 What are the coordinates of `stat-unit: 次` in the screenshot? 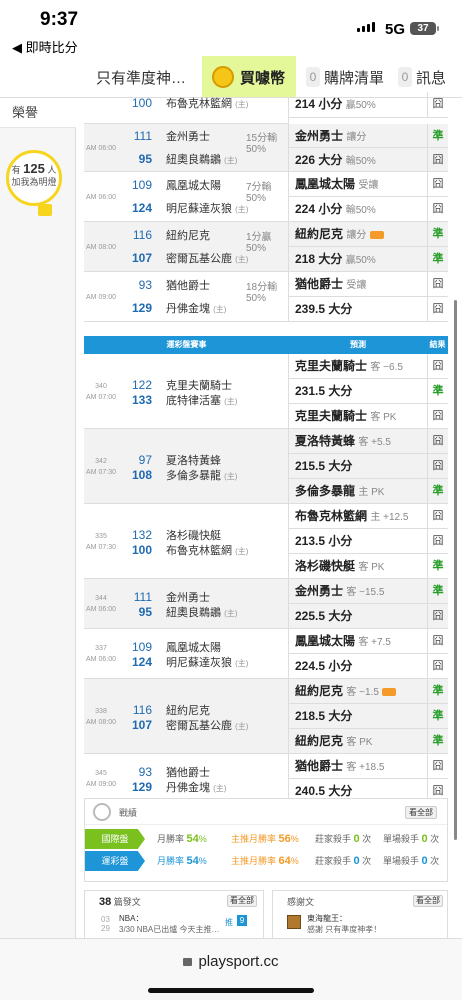 It's located at (367, 839).